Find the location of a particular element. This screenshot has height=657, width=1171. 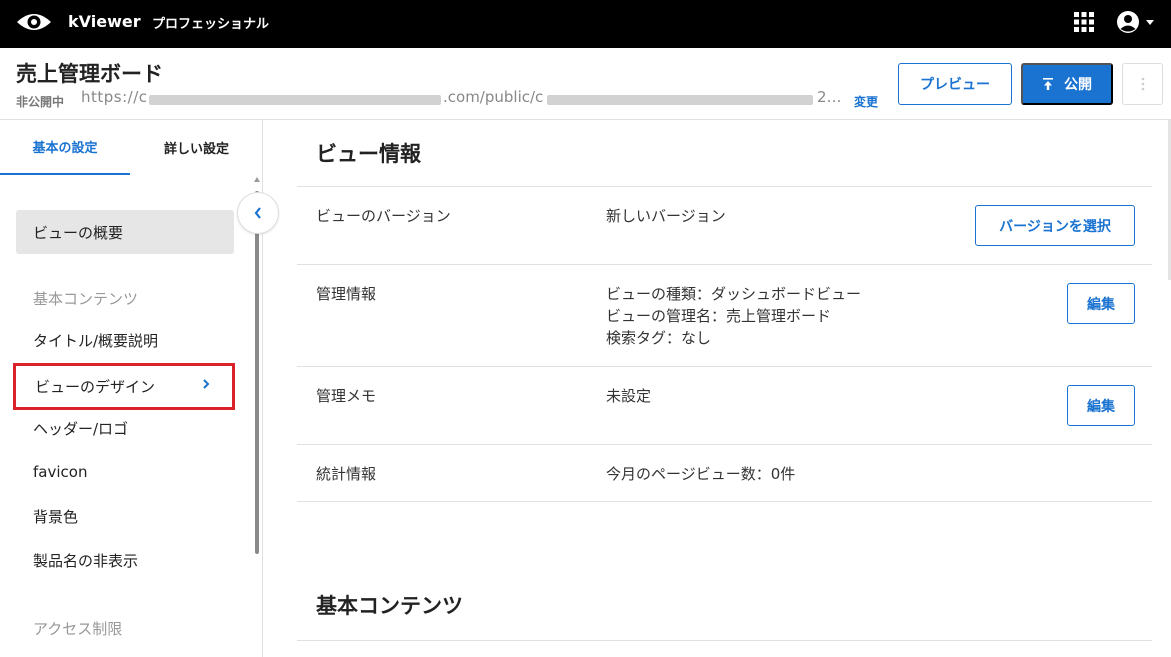

sidebar-item-favicon: favicon is located at coordinates (125, 472).